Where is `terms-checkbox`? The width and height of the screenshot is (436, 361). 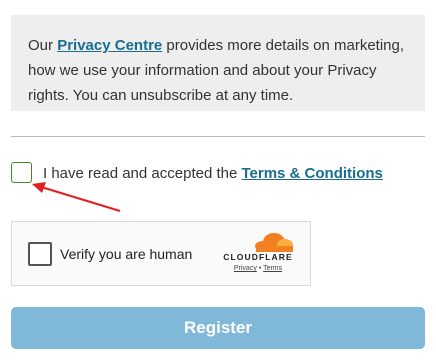
terms-checkbox is located at coordinates (21, 172).